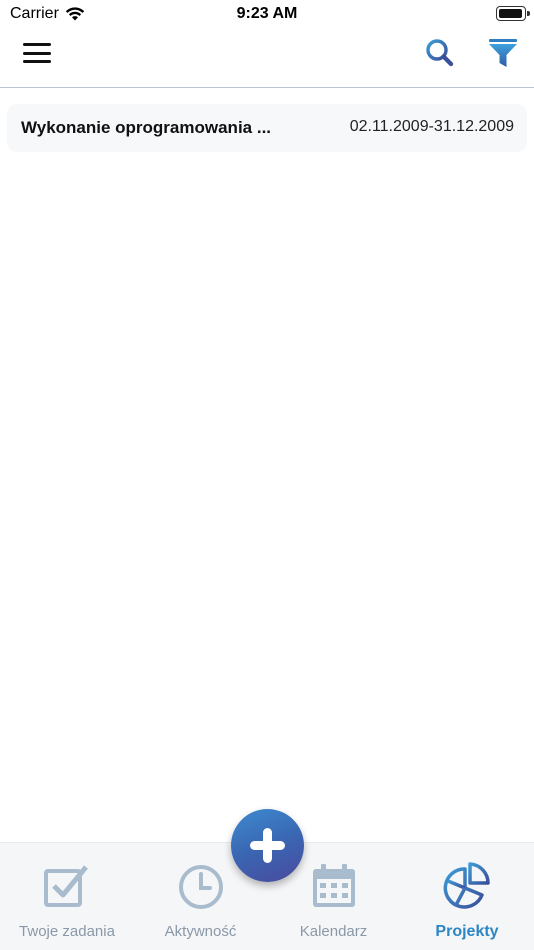  Describe the element at coordinates (200, 887) in the screenshot. I see `clock-icon` at that location.